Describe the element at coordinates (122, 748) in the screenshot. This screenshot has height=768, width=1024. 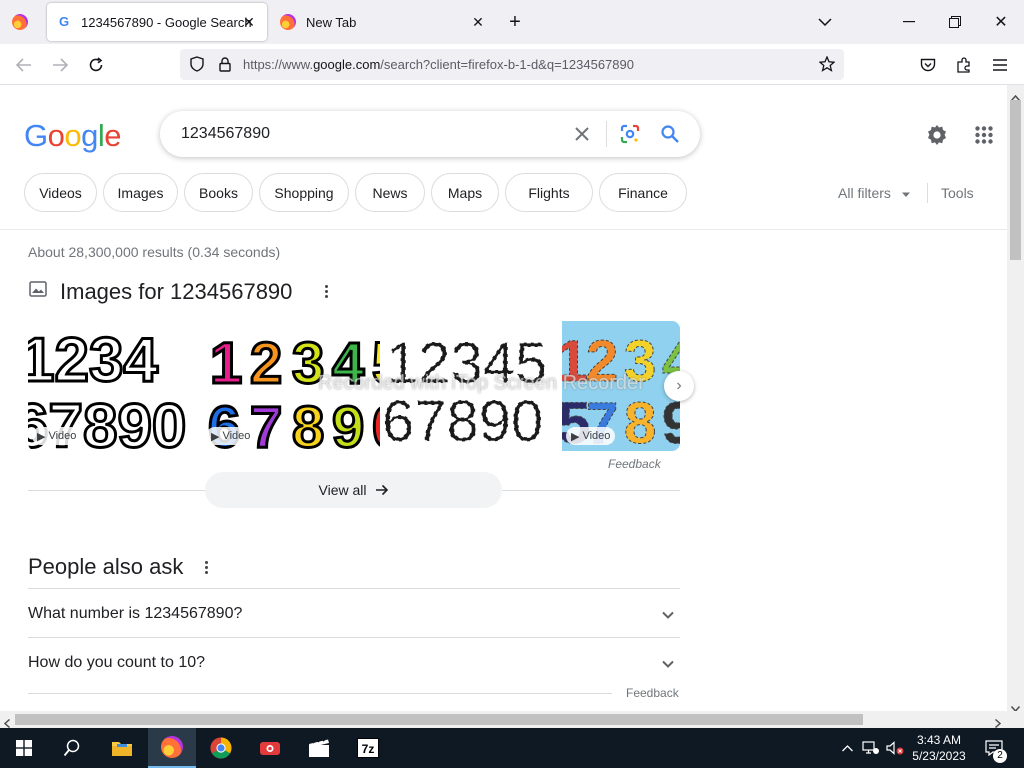
I see `file-explorer-icon` at that location.